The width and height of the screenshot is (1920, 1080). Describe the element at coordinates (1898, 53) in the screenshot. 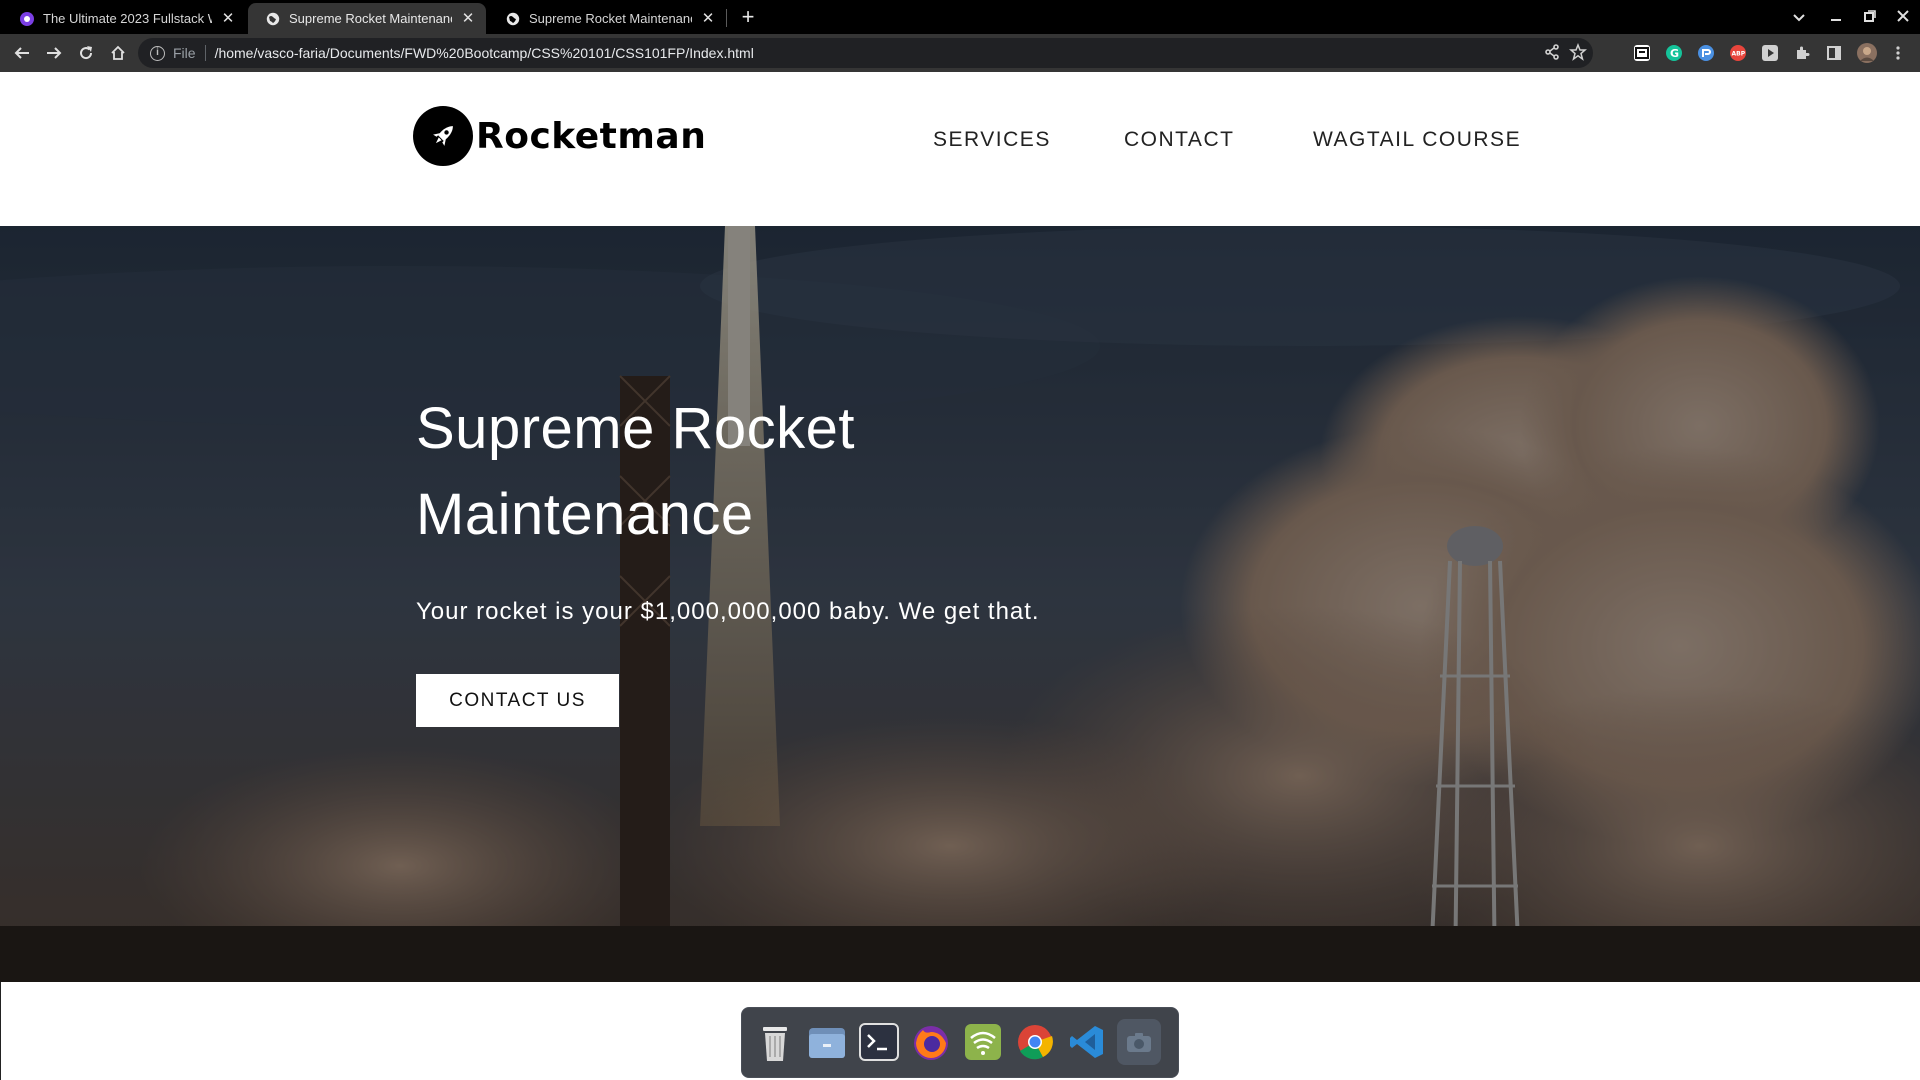

I see `menu-kebab-icon` at that location.